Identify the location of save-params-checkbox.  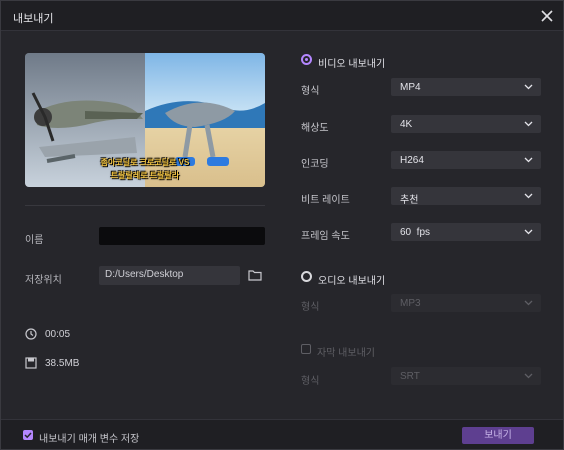
(28, 435).